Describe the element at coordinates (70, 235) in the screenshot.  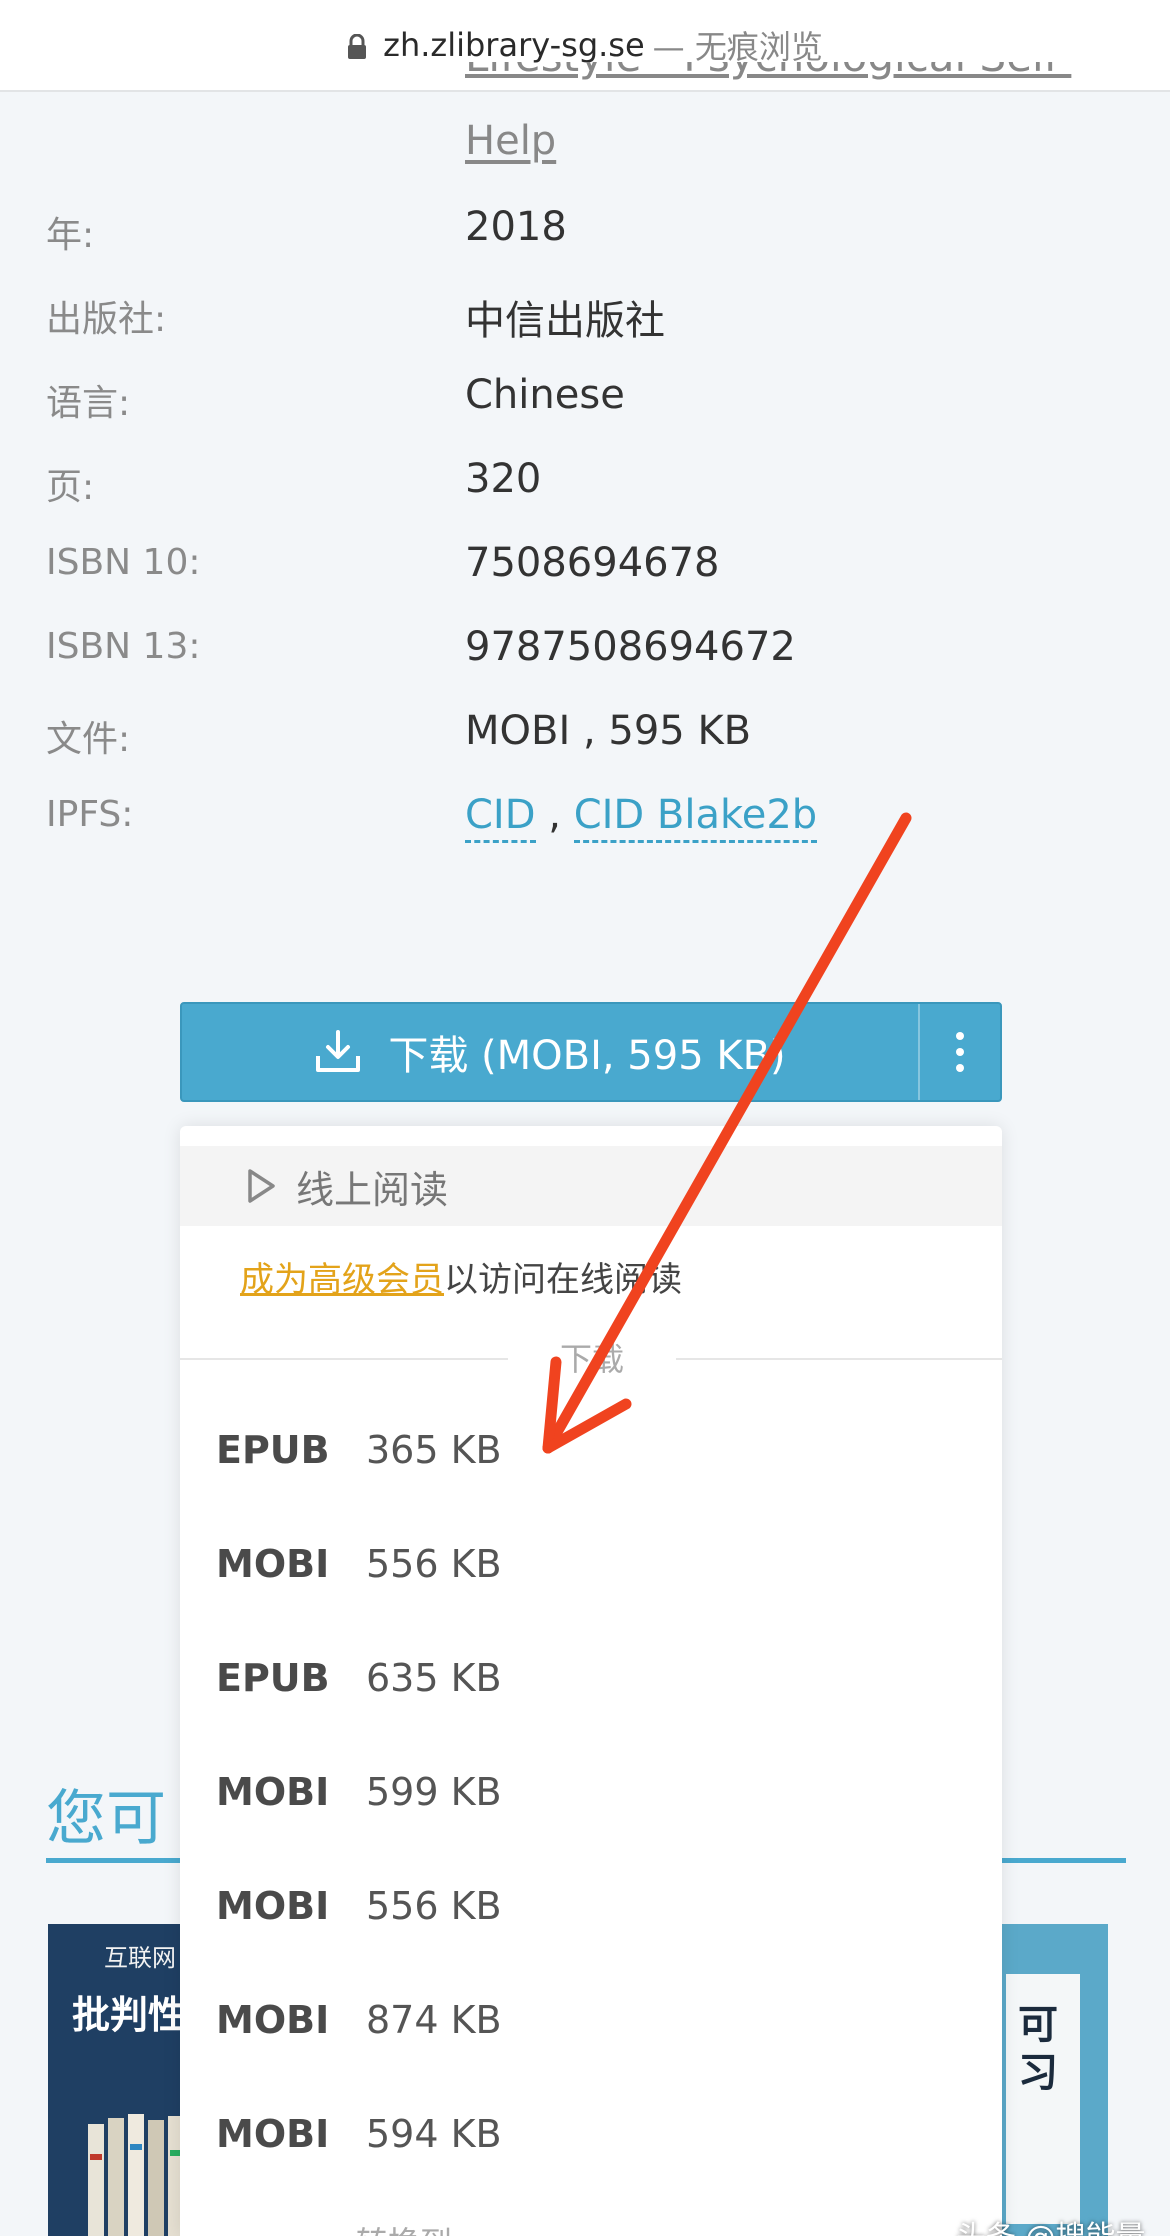
I see `detail-label-year: 年:` at that location.